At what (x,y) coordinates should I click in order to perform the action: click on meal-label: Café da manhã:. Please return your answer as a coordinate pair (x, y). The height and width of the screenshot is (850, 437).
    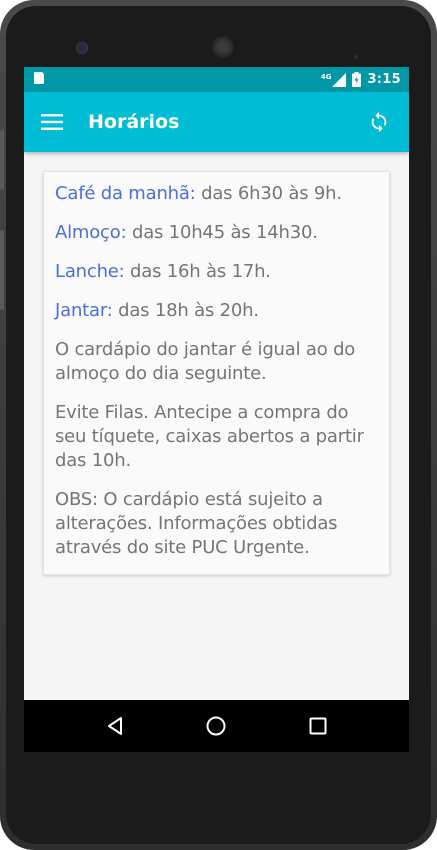
    Looking at the image, I should click on (125, 193).